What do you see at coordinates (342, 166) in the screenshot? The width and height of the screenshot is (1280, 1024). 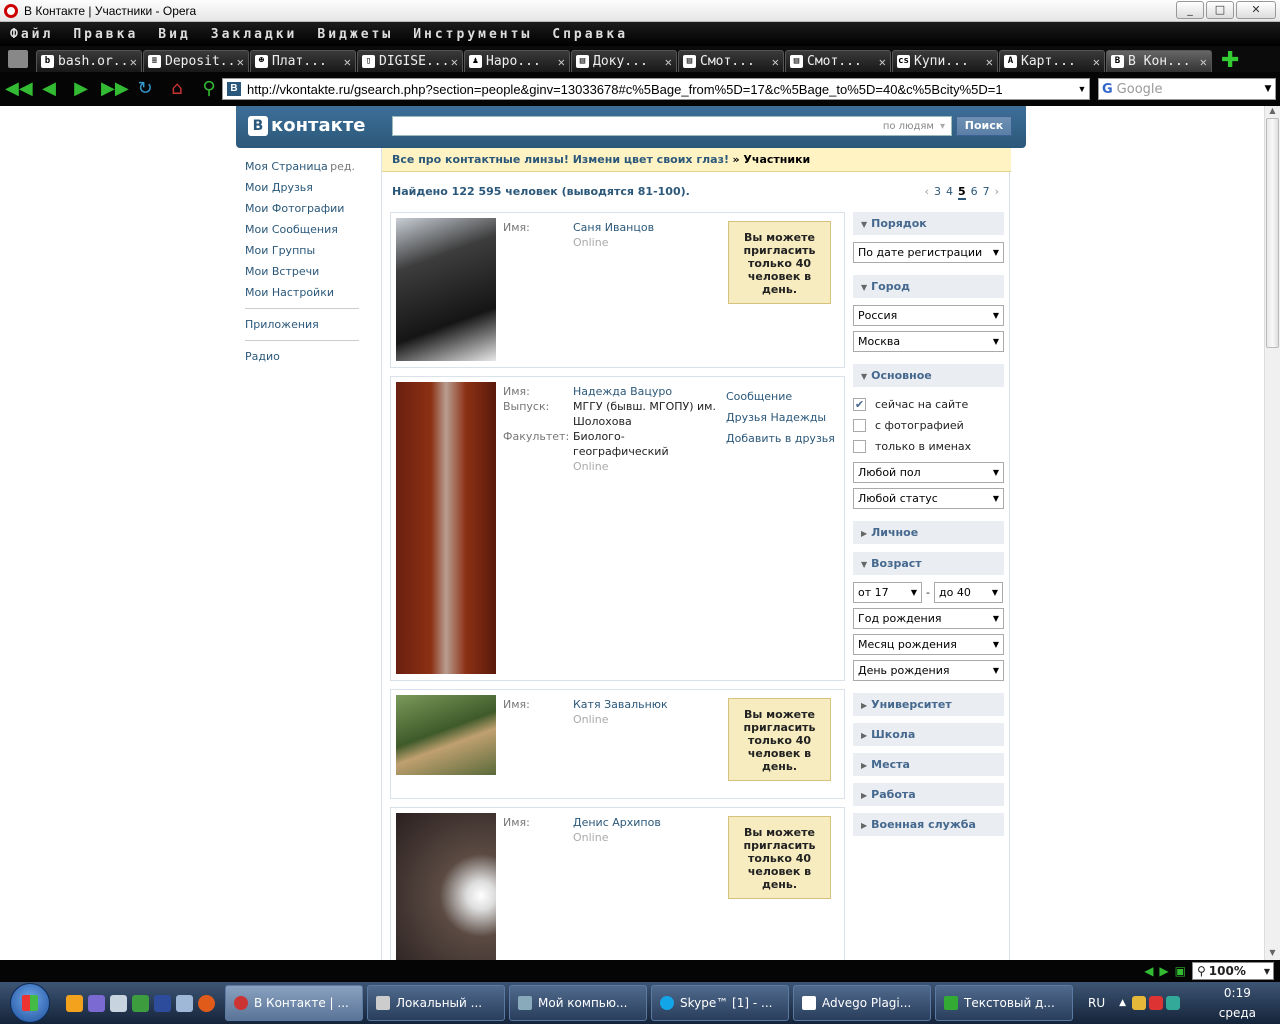 I see `nav-edit-link: ред.` at bounding box center [342, 166].